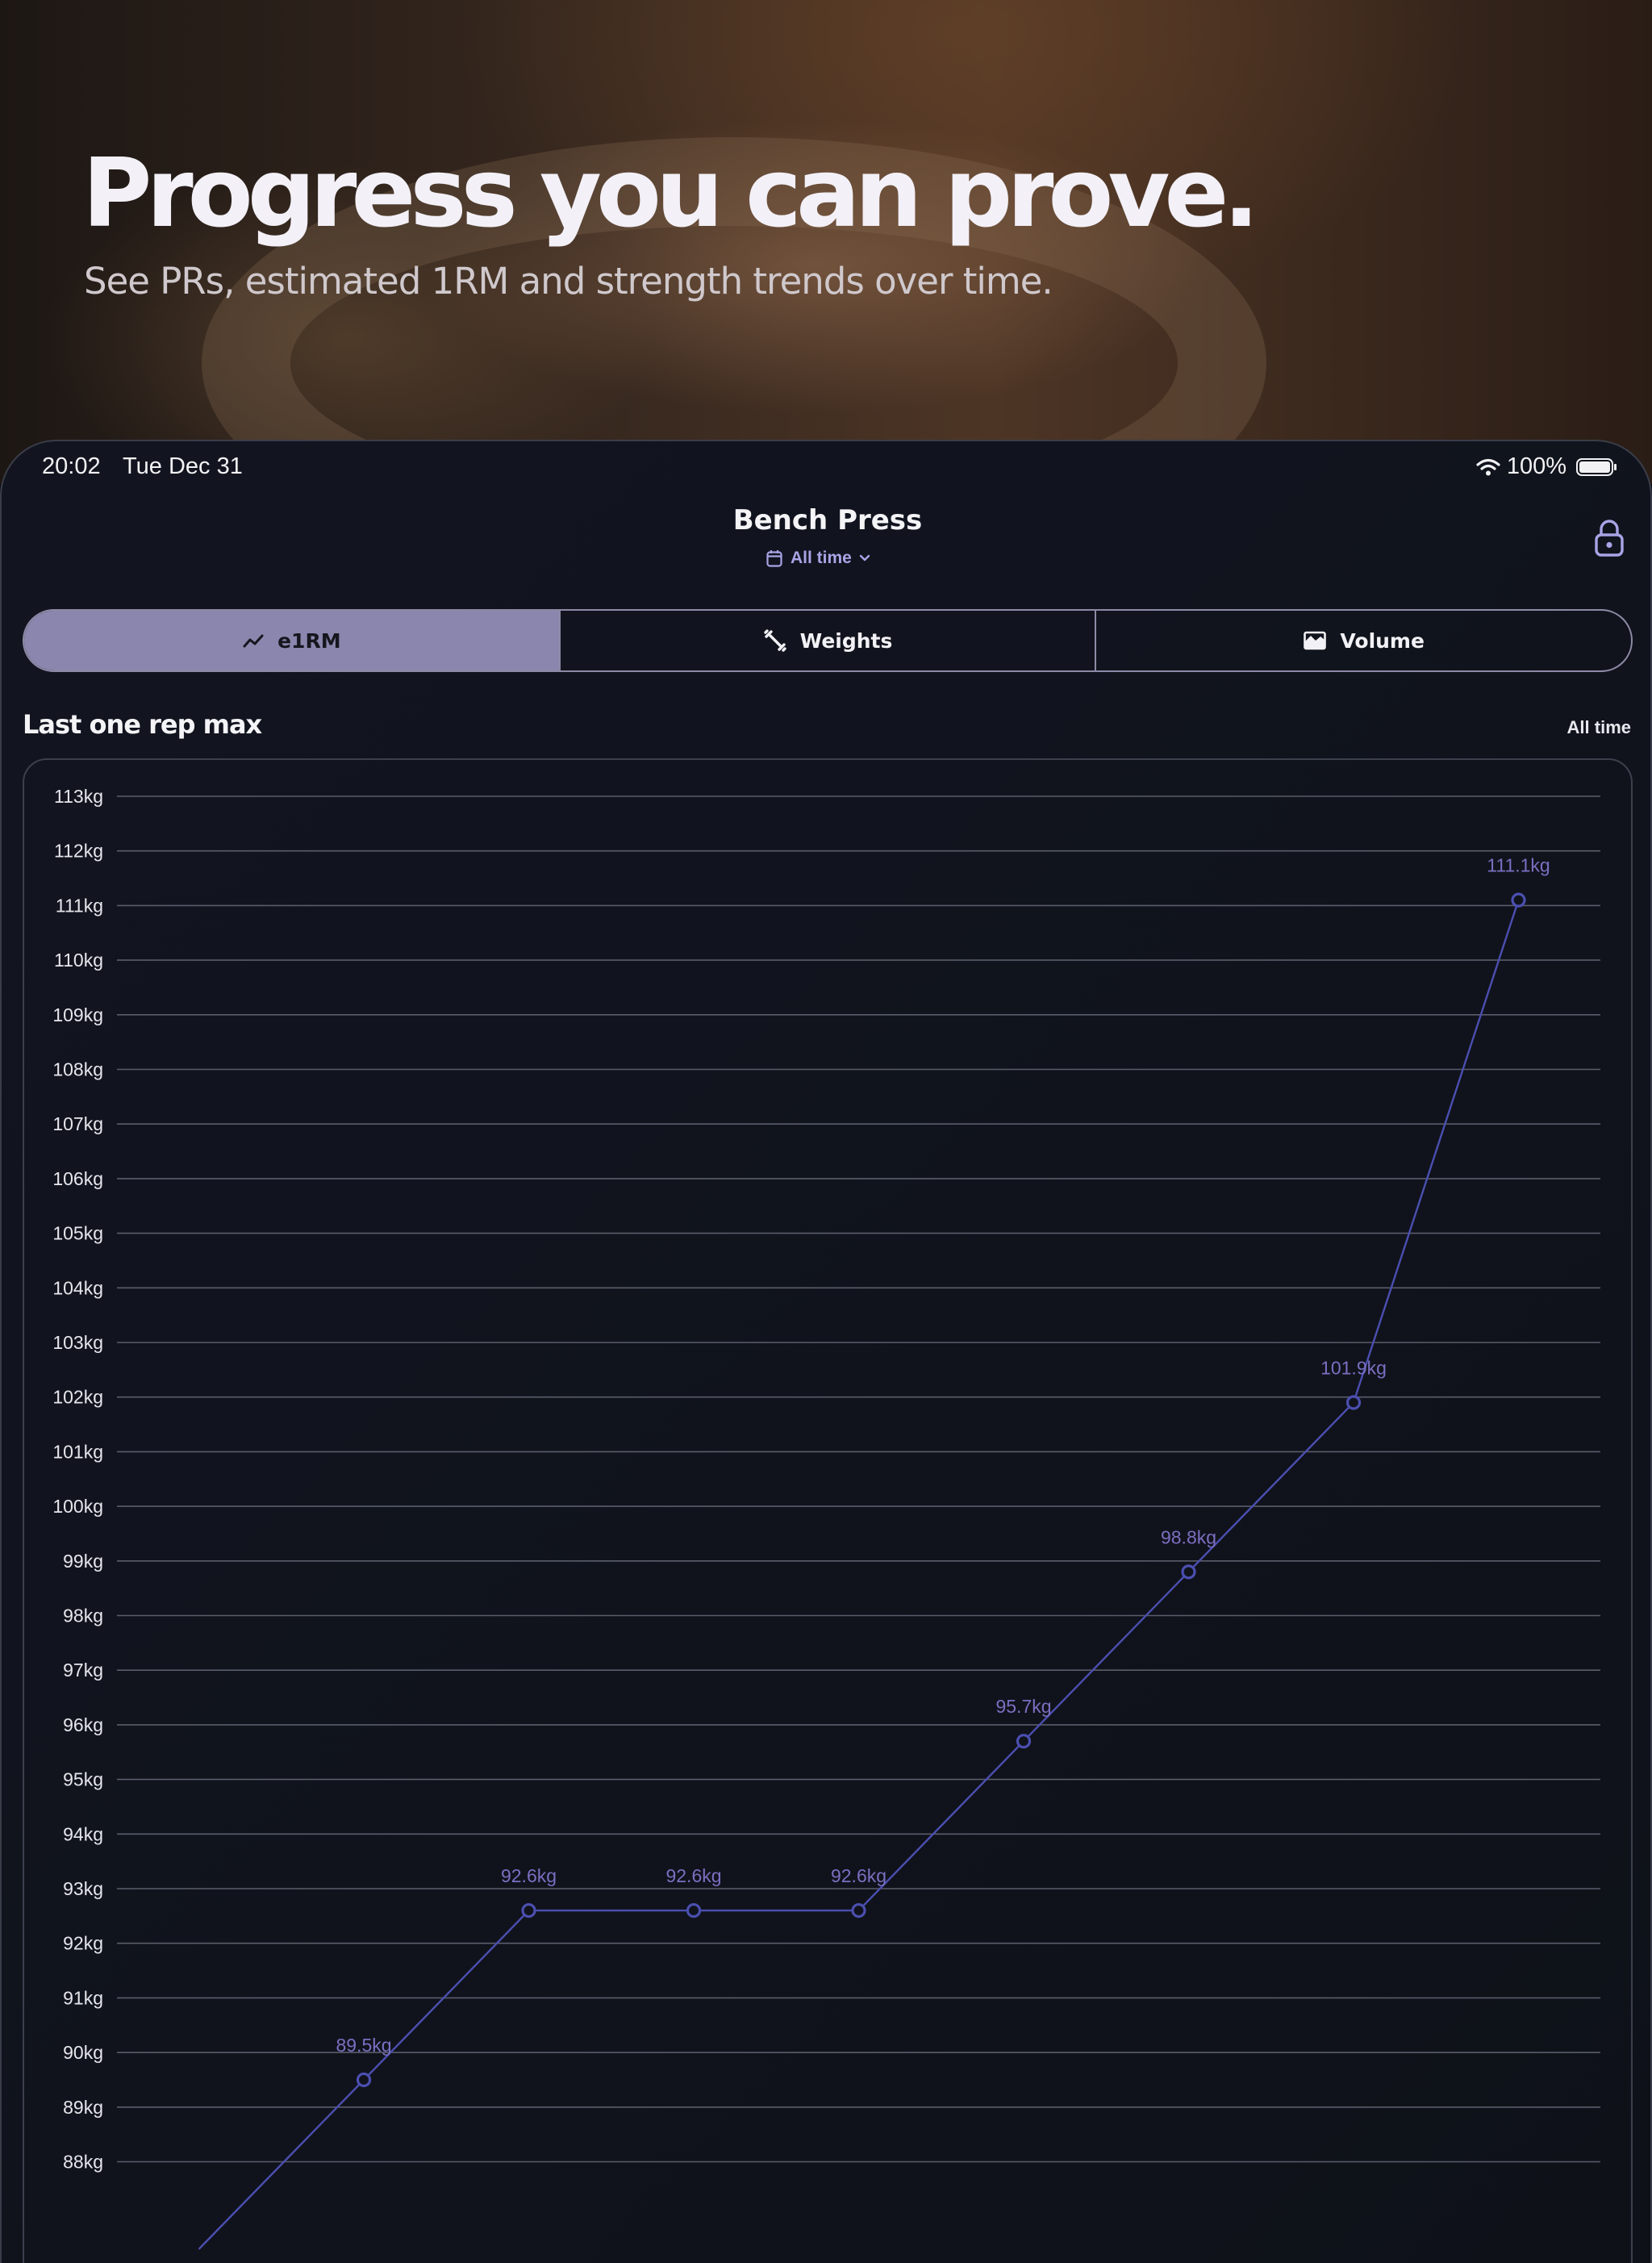  Describe the element at coordinates (83, 2052) in the screenshot. I see `y-tick-label: 90kg` at that location.